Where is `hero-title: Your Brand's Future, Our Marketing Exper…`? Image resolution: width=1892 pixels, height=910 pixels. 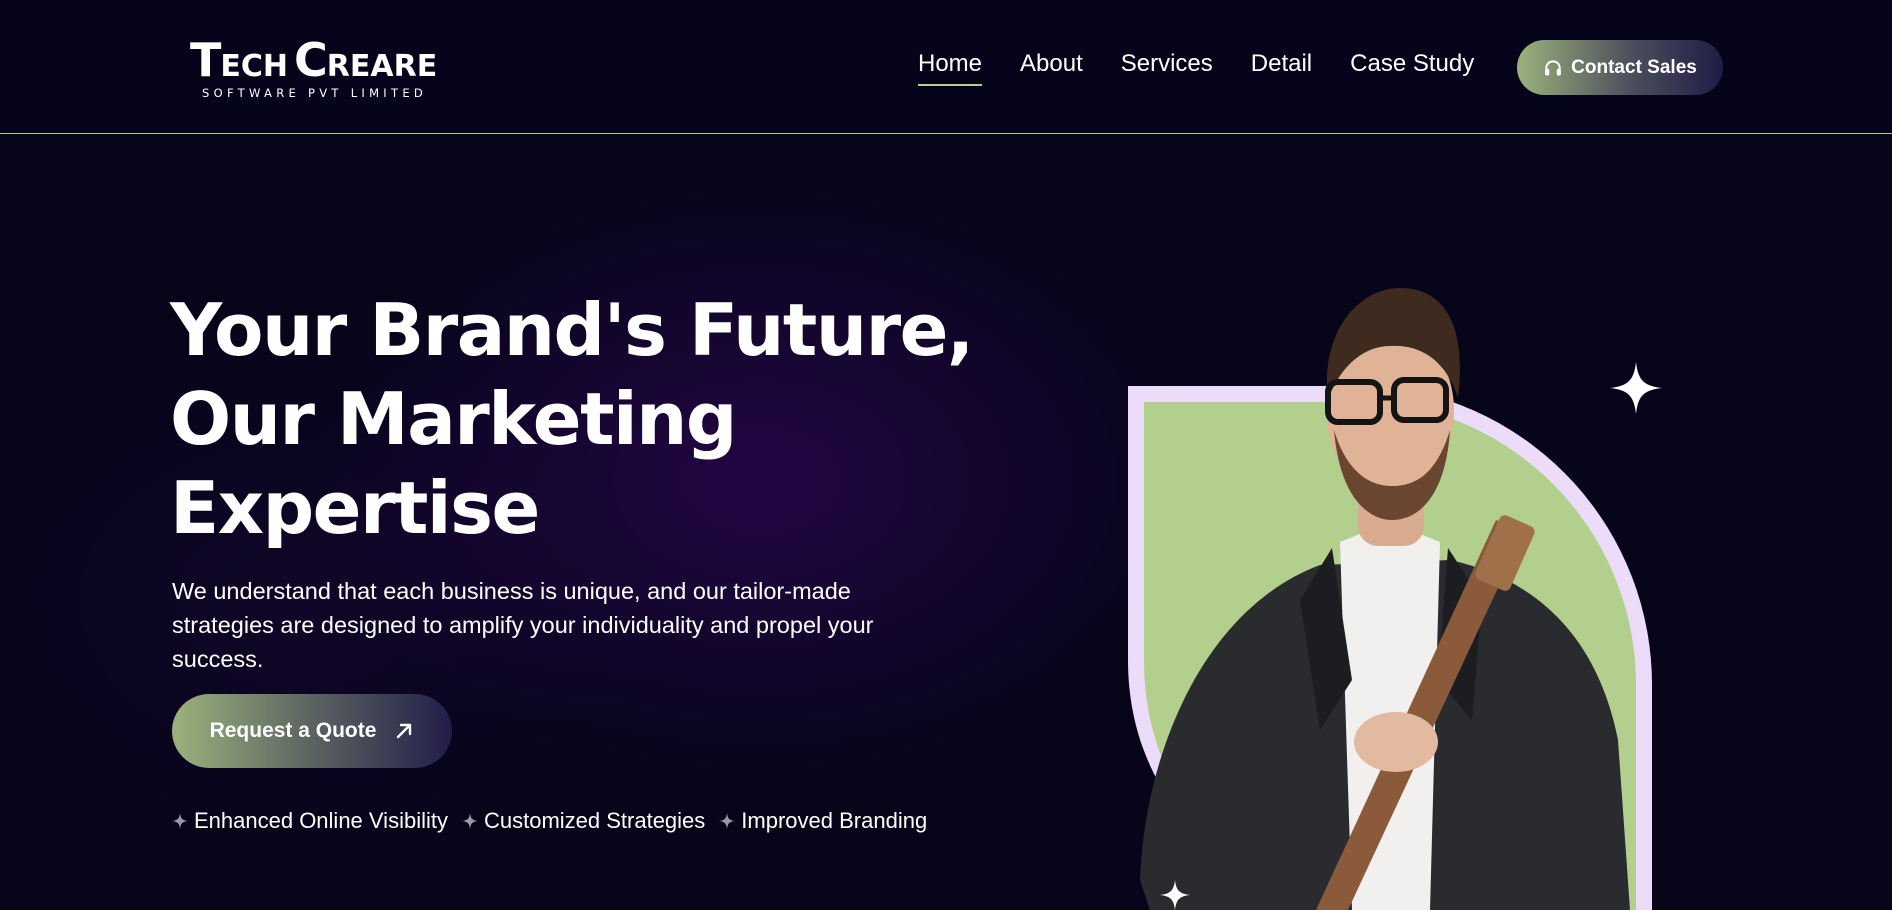
hero-title: Your Brand's Future, Our Marketing Exper… is located at coordinates (572, 419).